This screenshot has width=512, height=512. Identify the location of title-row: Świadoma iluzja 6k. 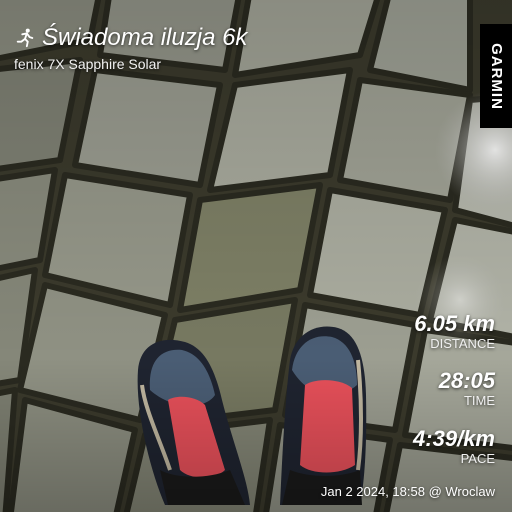
(130, 38).